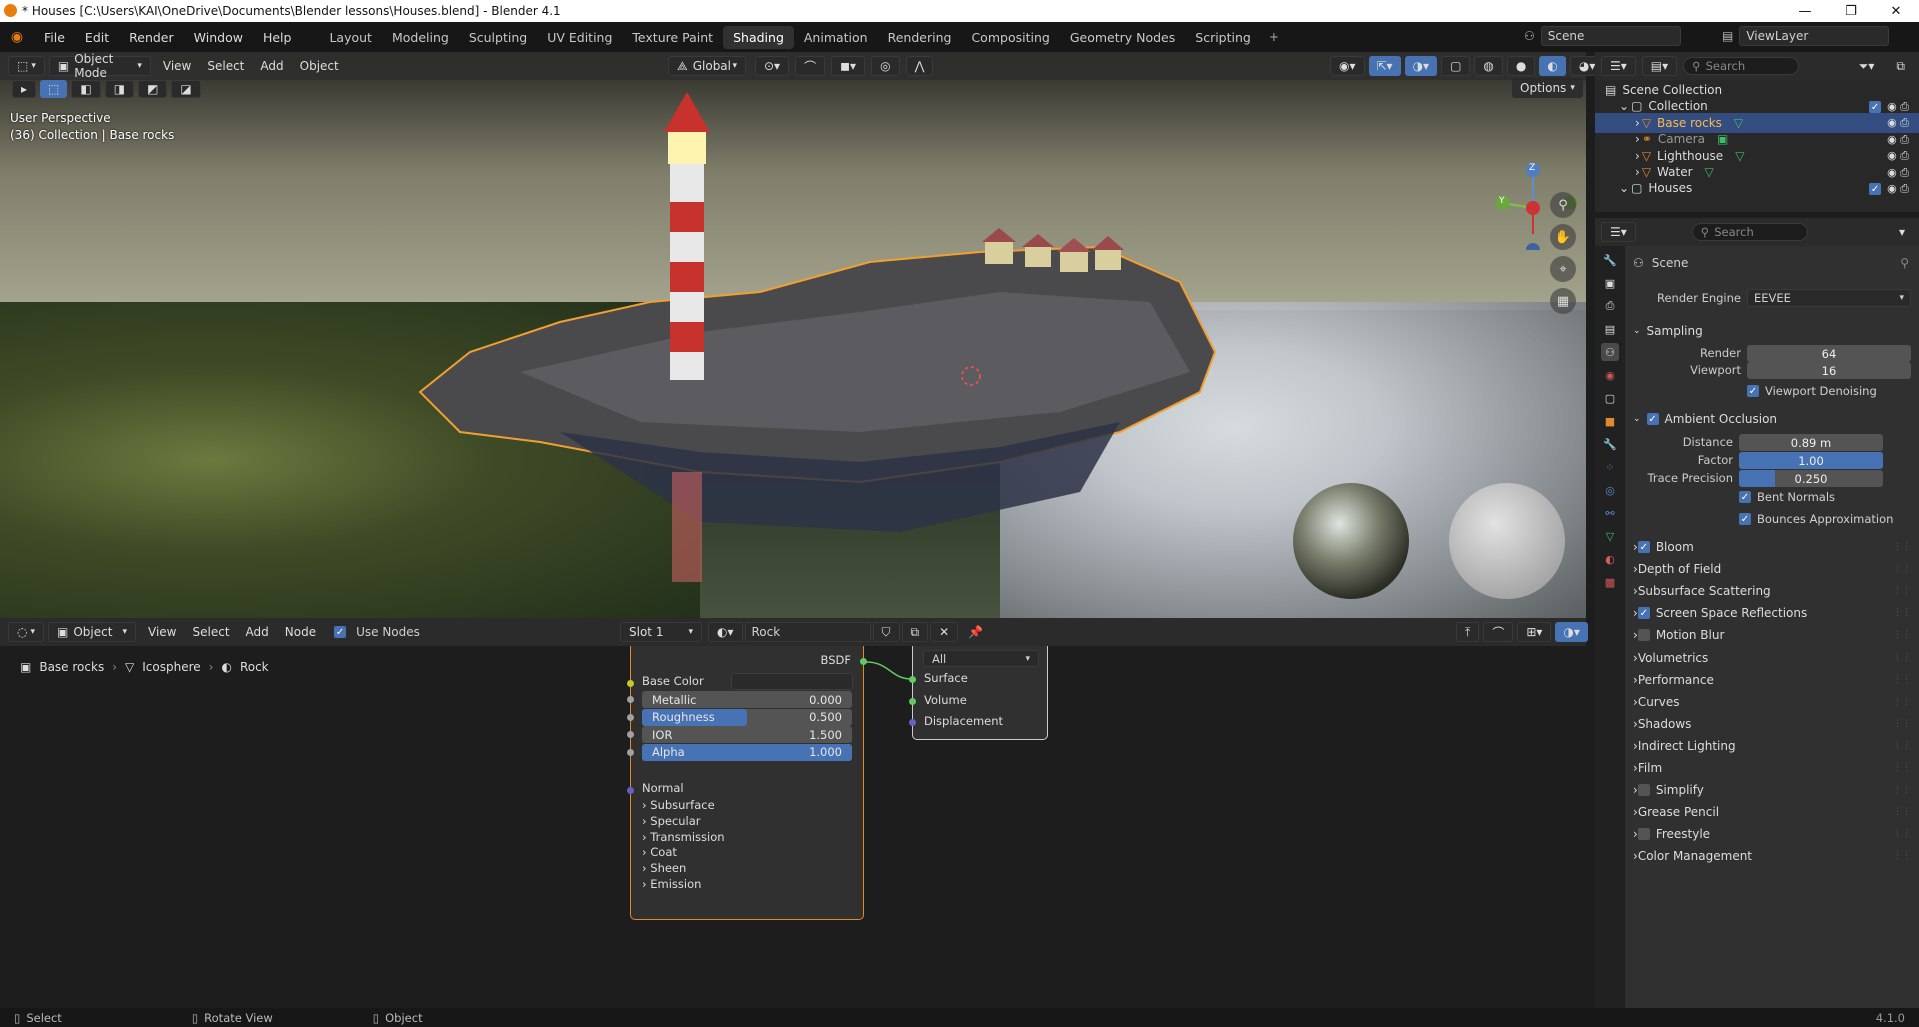 This screenshot has height=1027, width=1919. Describe the element at coordinates (919, 66) in the screenshot. I see `falloff-icon: ⋀` at that location.